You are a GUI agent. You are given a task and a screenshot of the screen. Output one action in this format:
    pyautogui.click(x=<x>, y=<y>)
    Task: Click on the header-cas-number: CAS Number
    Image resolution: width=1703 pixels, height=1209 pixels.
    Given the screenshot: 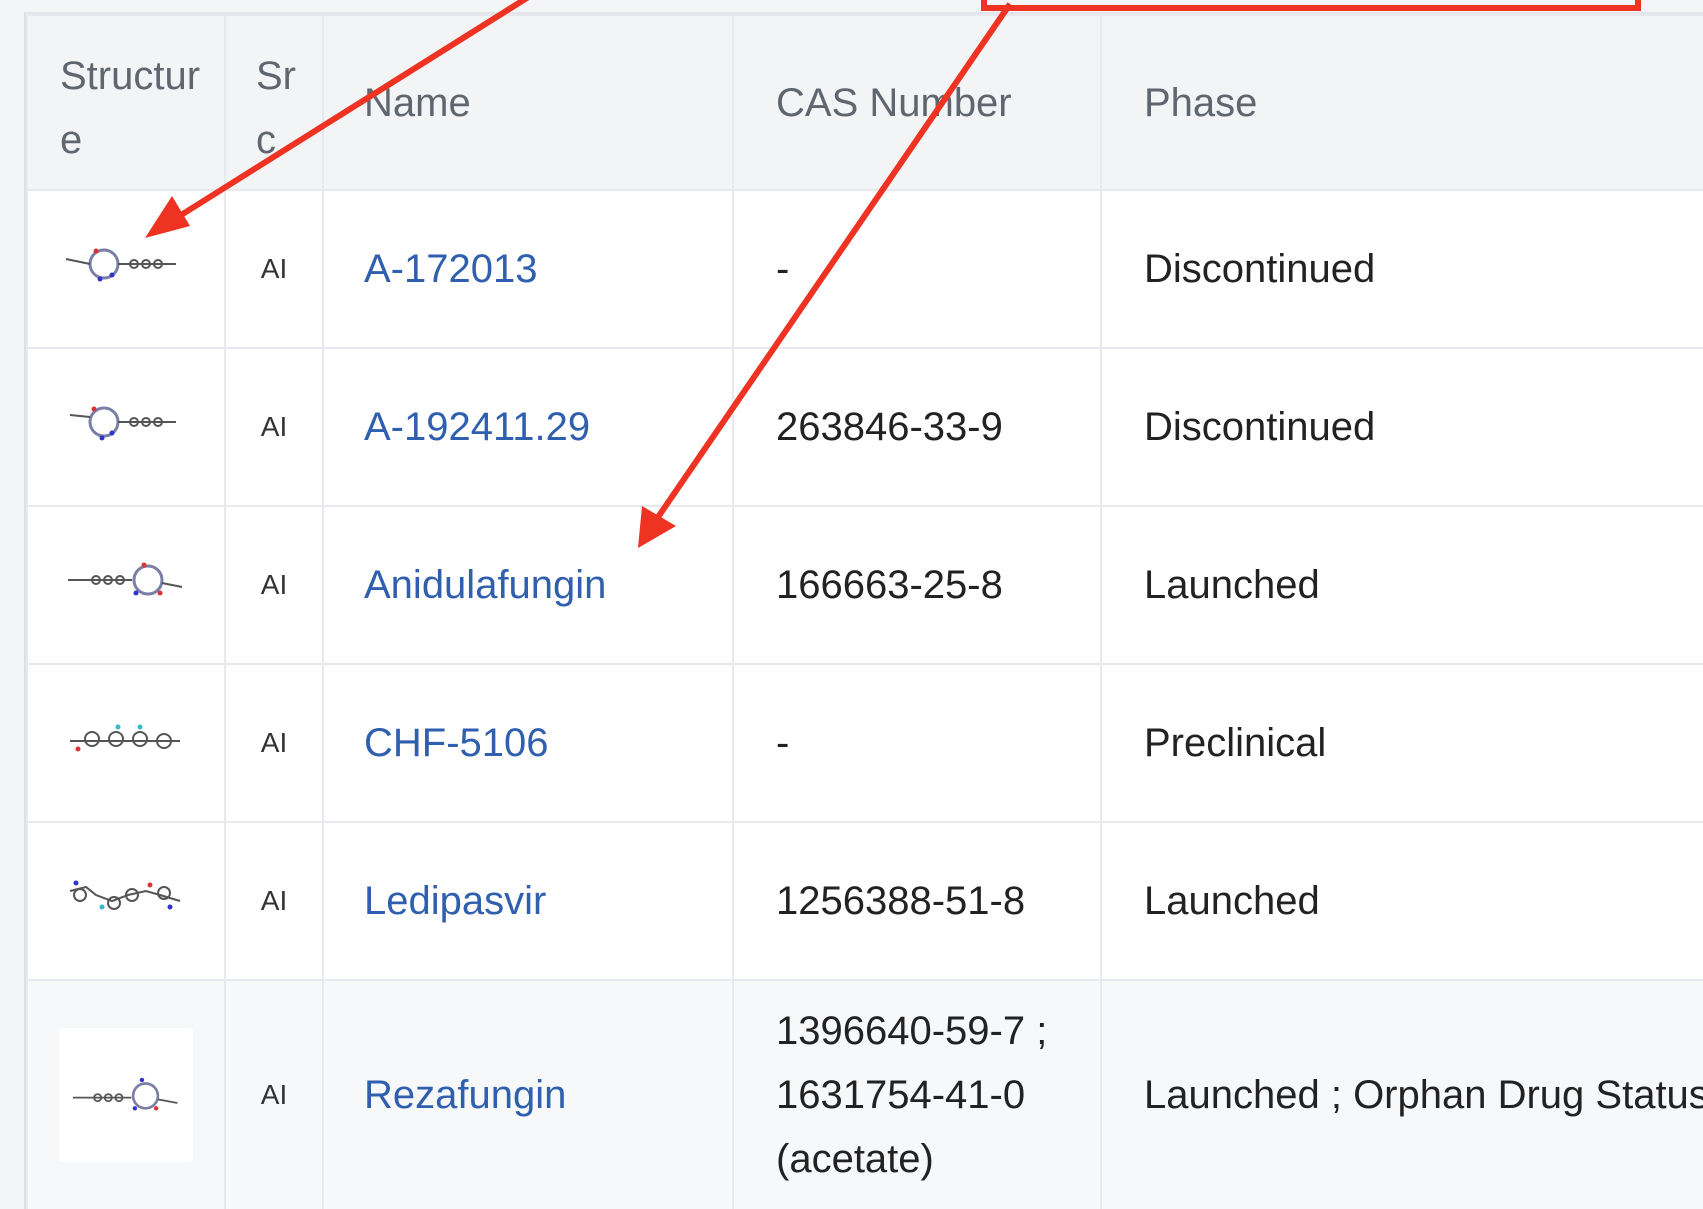 What is the action you would take?
    pyautogui.click(x=917, y=102)
    